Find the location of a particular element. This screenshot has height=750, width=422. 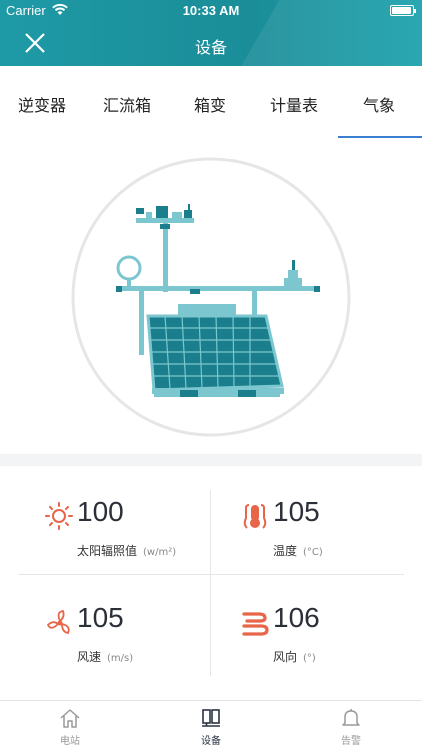

home-icon is located at coordinates (70, 718).